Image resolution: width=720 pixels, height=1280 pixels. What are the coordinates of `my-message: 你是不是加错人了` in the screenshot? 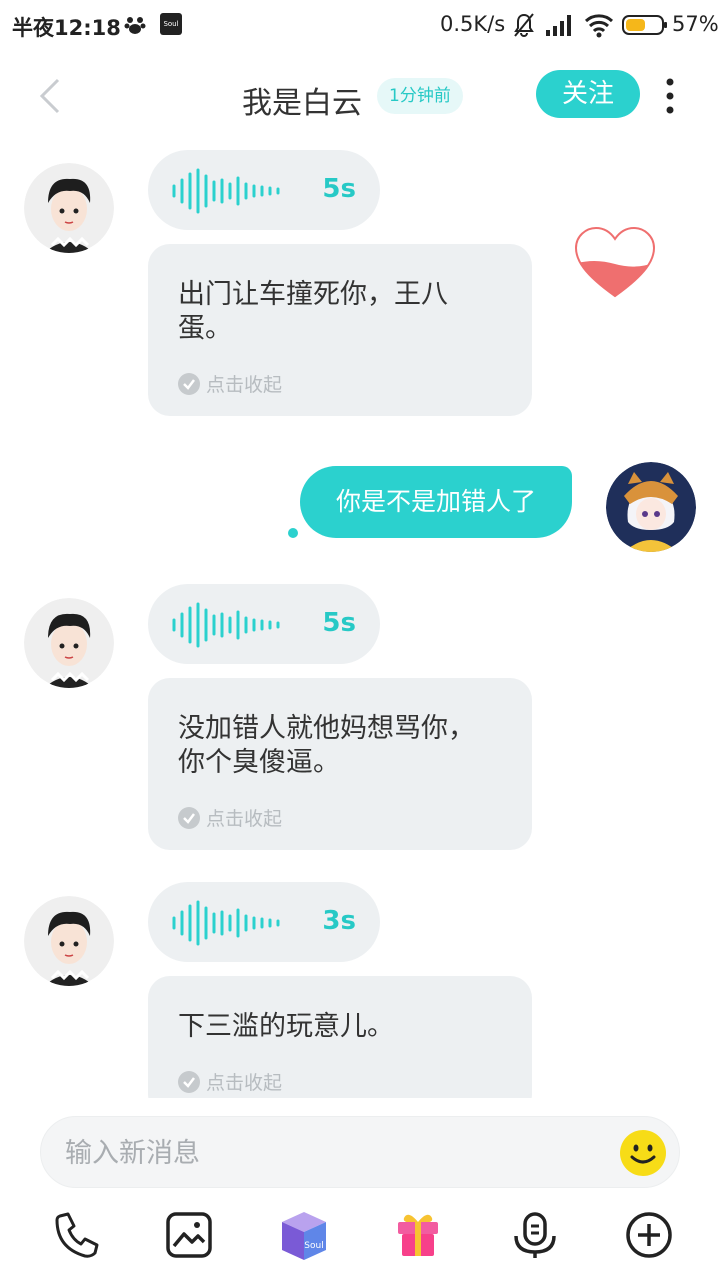 It's located at (436, 502).